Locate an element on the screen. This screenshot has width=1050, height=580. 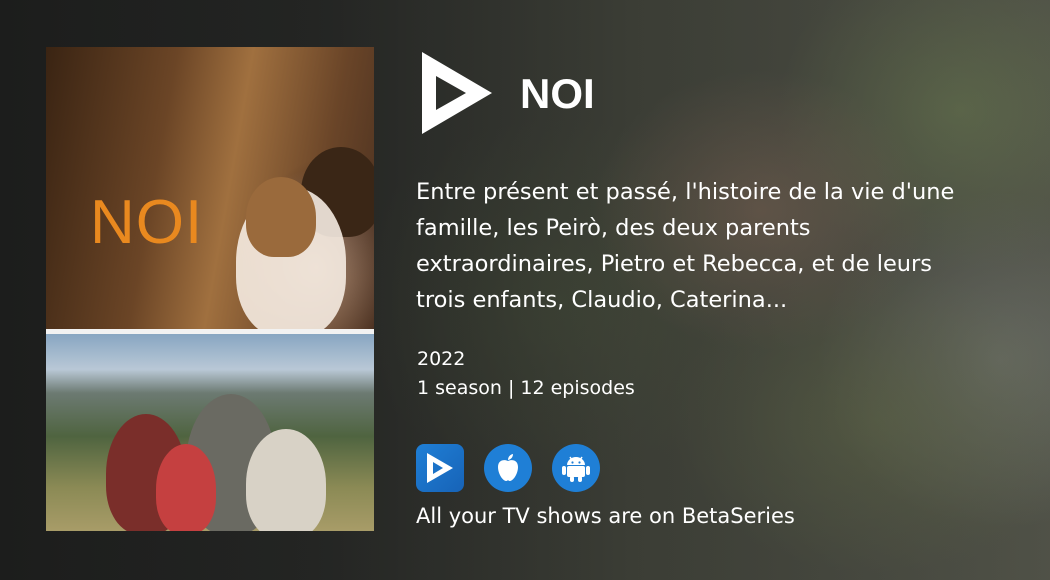
poster-bottom-image is located at coordinates (210, 432).